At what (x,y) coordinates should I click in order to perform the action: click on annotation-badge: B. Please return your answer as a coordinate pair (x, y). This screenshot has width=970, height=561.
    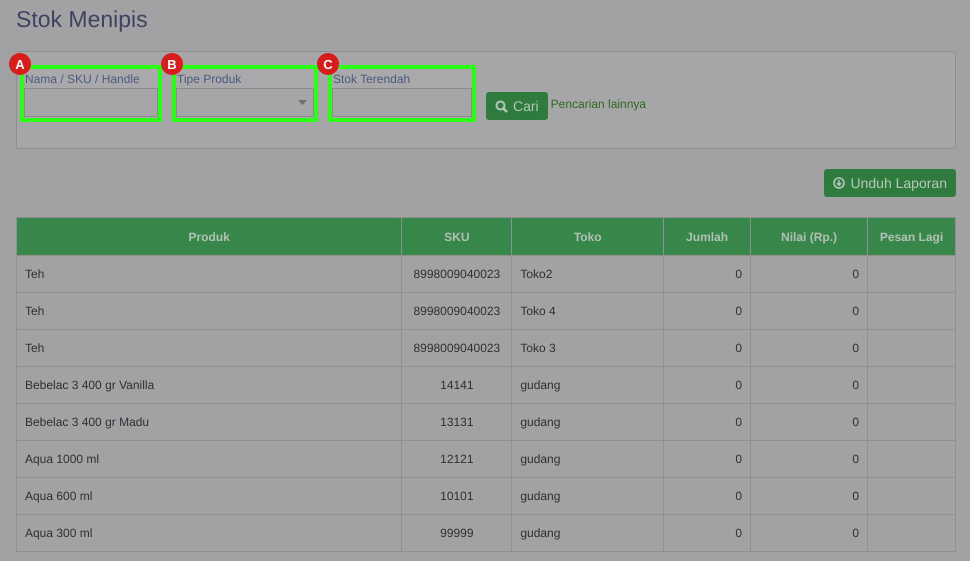
    Looking at the image, I should click on (172, 64).